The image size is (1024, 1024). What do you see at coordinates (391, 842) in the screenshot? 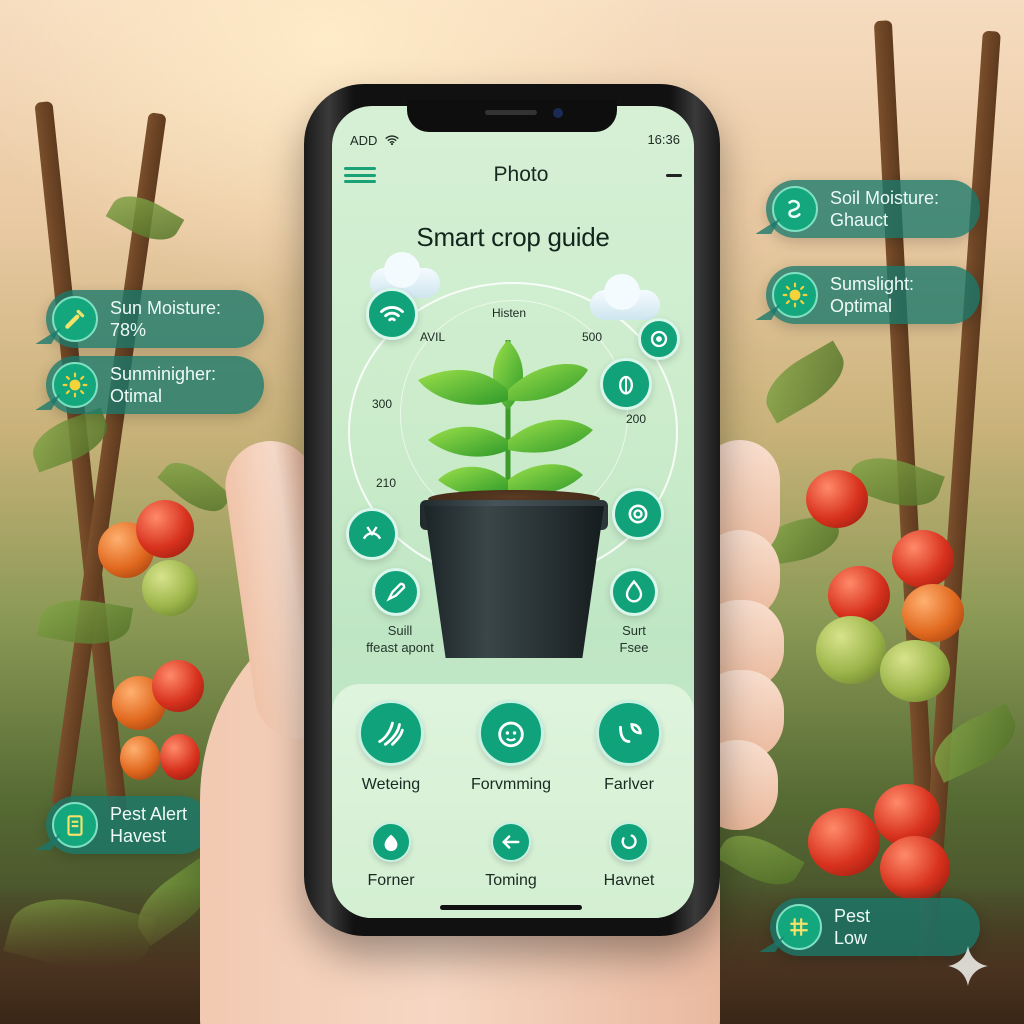
I see `leaf-drop-icon` at bounding box center [391, 842].